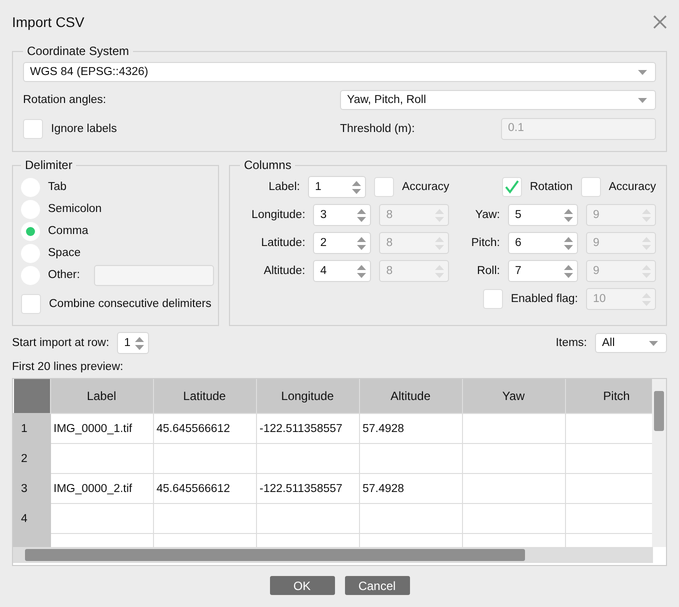 The width and height of the screenshot is (679, 607). What do you see at coordinates (283, 243) in the screenshot?
I see `column-label: Latitude:` at bounding box center [283, 243].